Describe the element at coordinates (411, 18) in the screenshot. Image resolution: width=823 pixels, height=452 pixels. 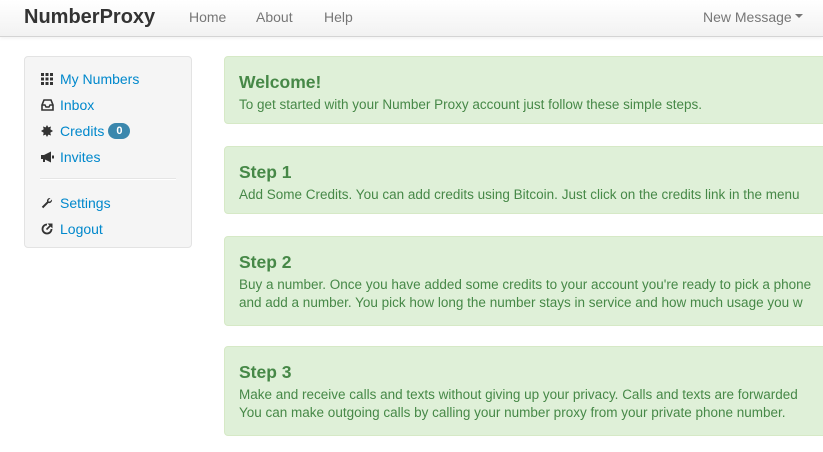
I see `top-navbar: NumberProxy Home About Help New Message` at that location.